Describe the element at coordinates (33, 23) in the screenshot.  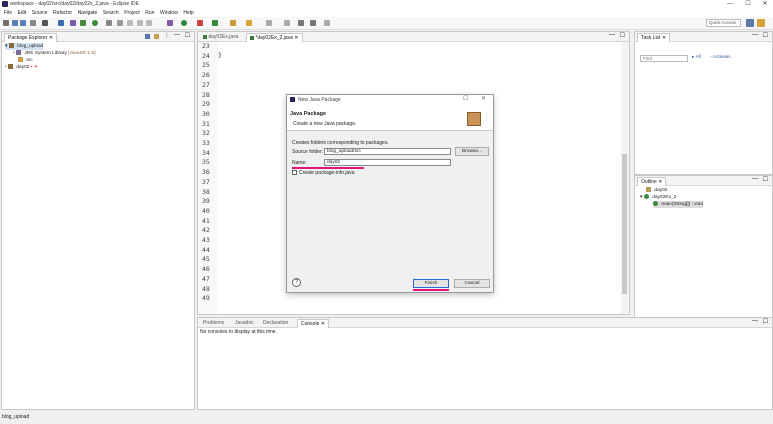
I see `print-icon` at that location.